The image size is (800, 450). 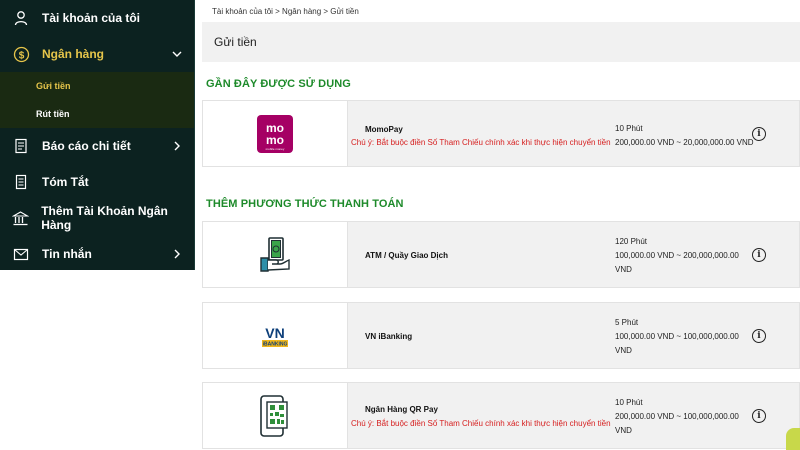 I want to click on method-name: MomoPay, so click(x=384, y=129).